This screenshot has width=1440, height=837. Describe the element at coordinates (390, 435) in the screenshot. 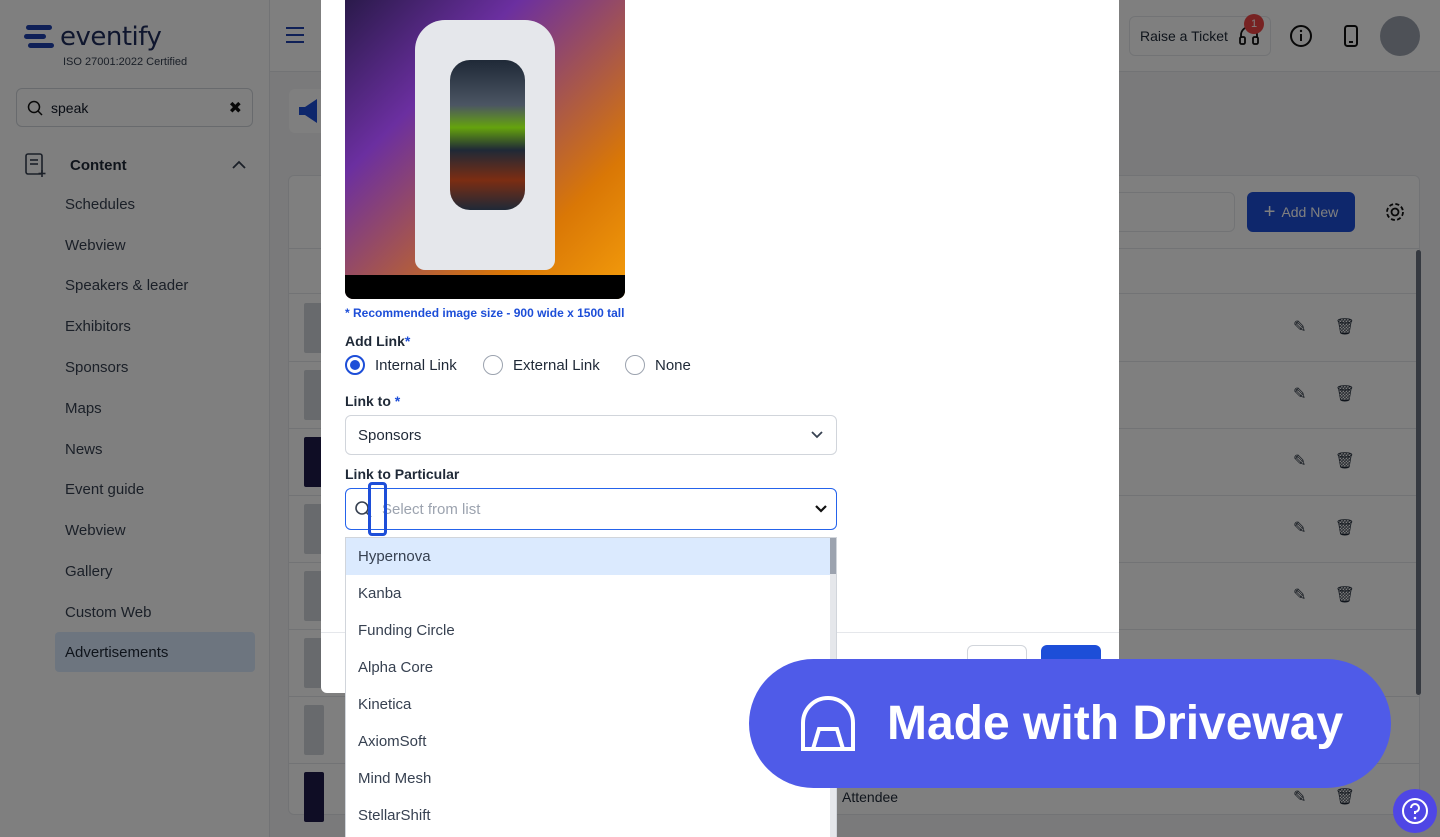

I see `link-to-value: Sponsors` at that location.